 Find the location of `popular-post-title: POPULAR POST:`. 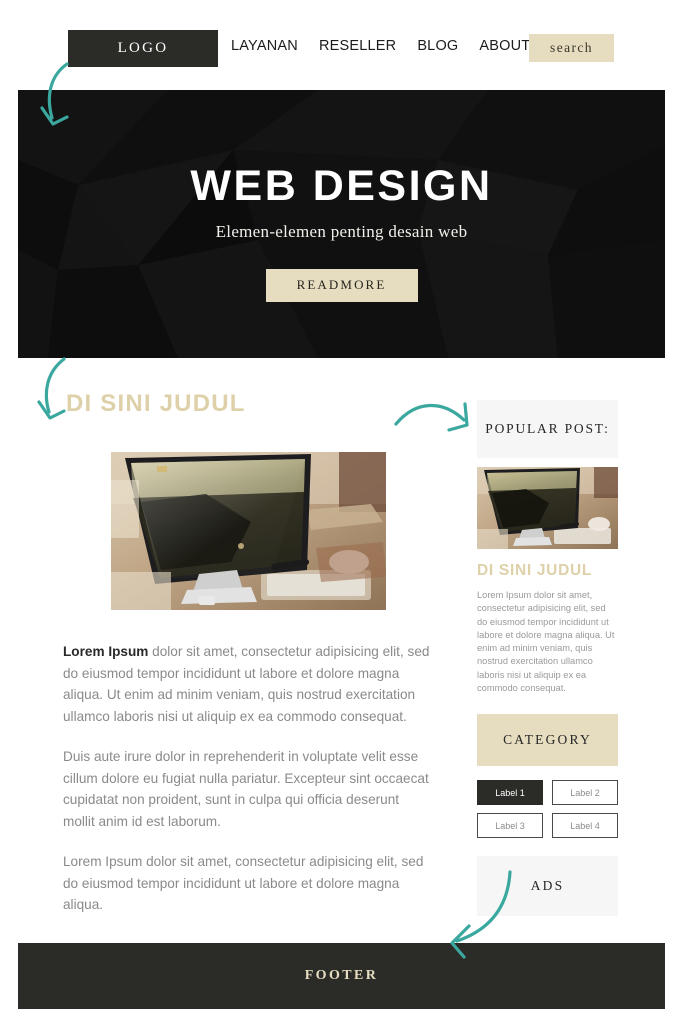

popular-post-title: POPULAR POST: is located at coordinates (547, 428).